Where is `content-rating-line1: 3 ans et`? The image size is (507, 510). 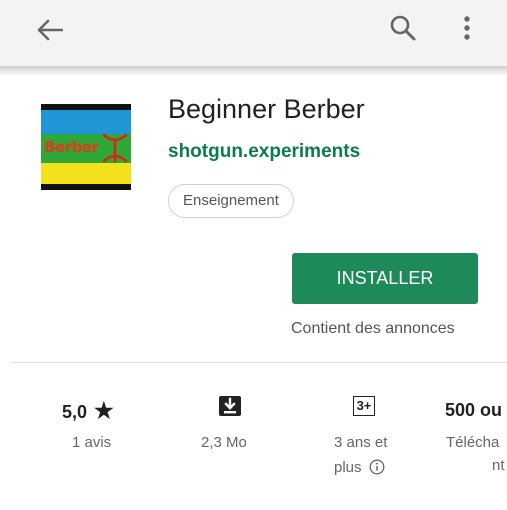
content-rating-line1: 3 ans et is located at coordinates (361, 442).